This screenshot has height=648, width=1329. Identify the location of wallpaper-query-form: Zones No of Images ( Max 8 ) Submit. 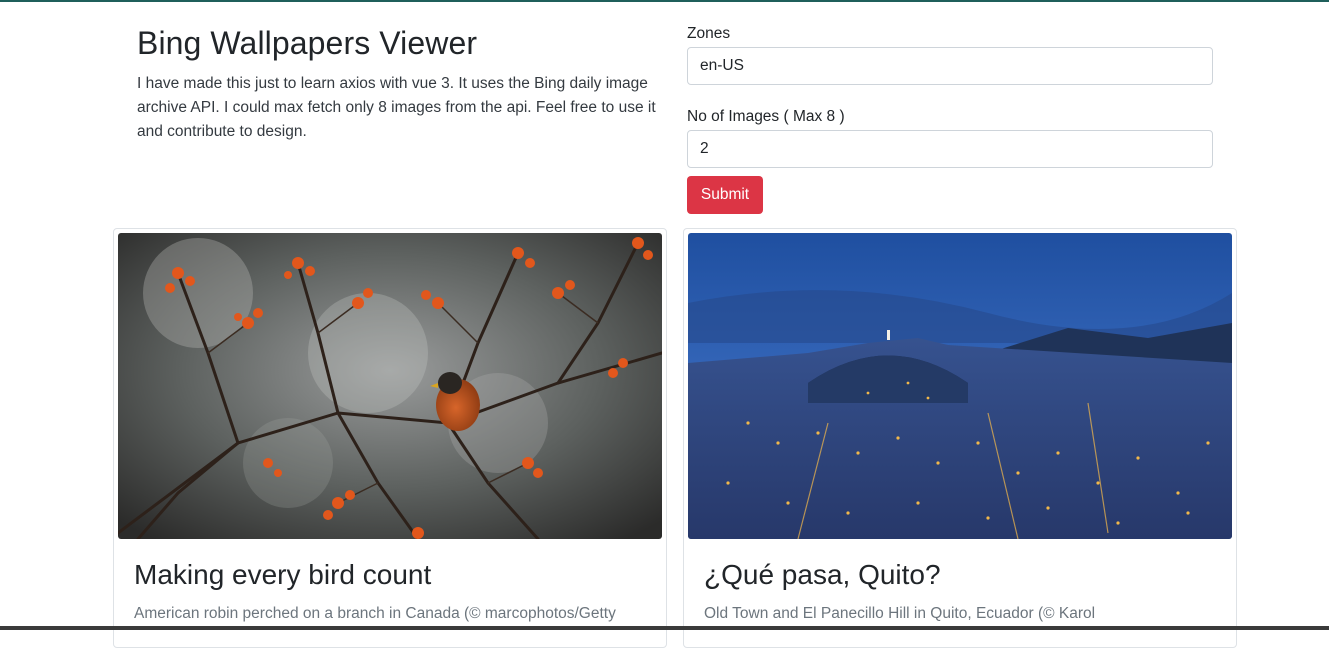
(950, 119).